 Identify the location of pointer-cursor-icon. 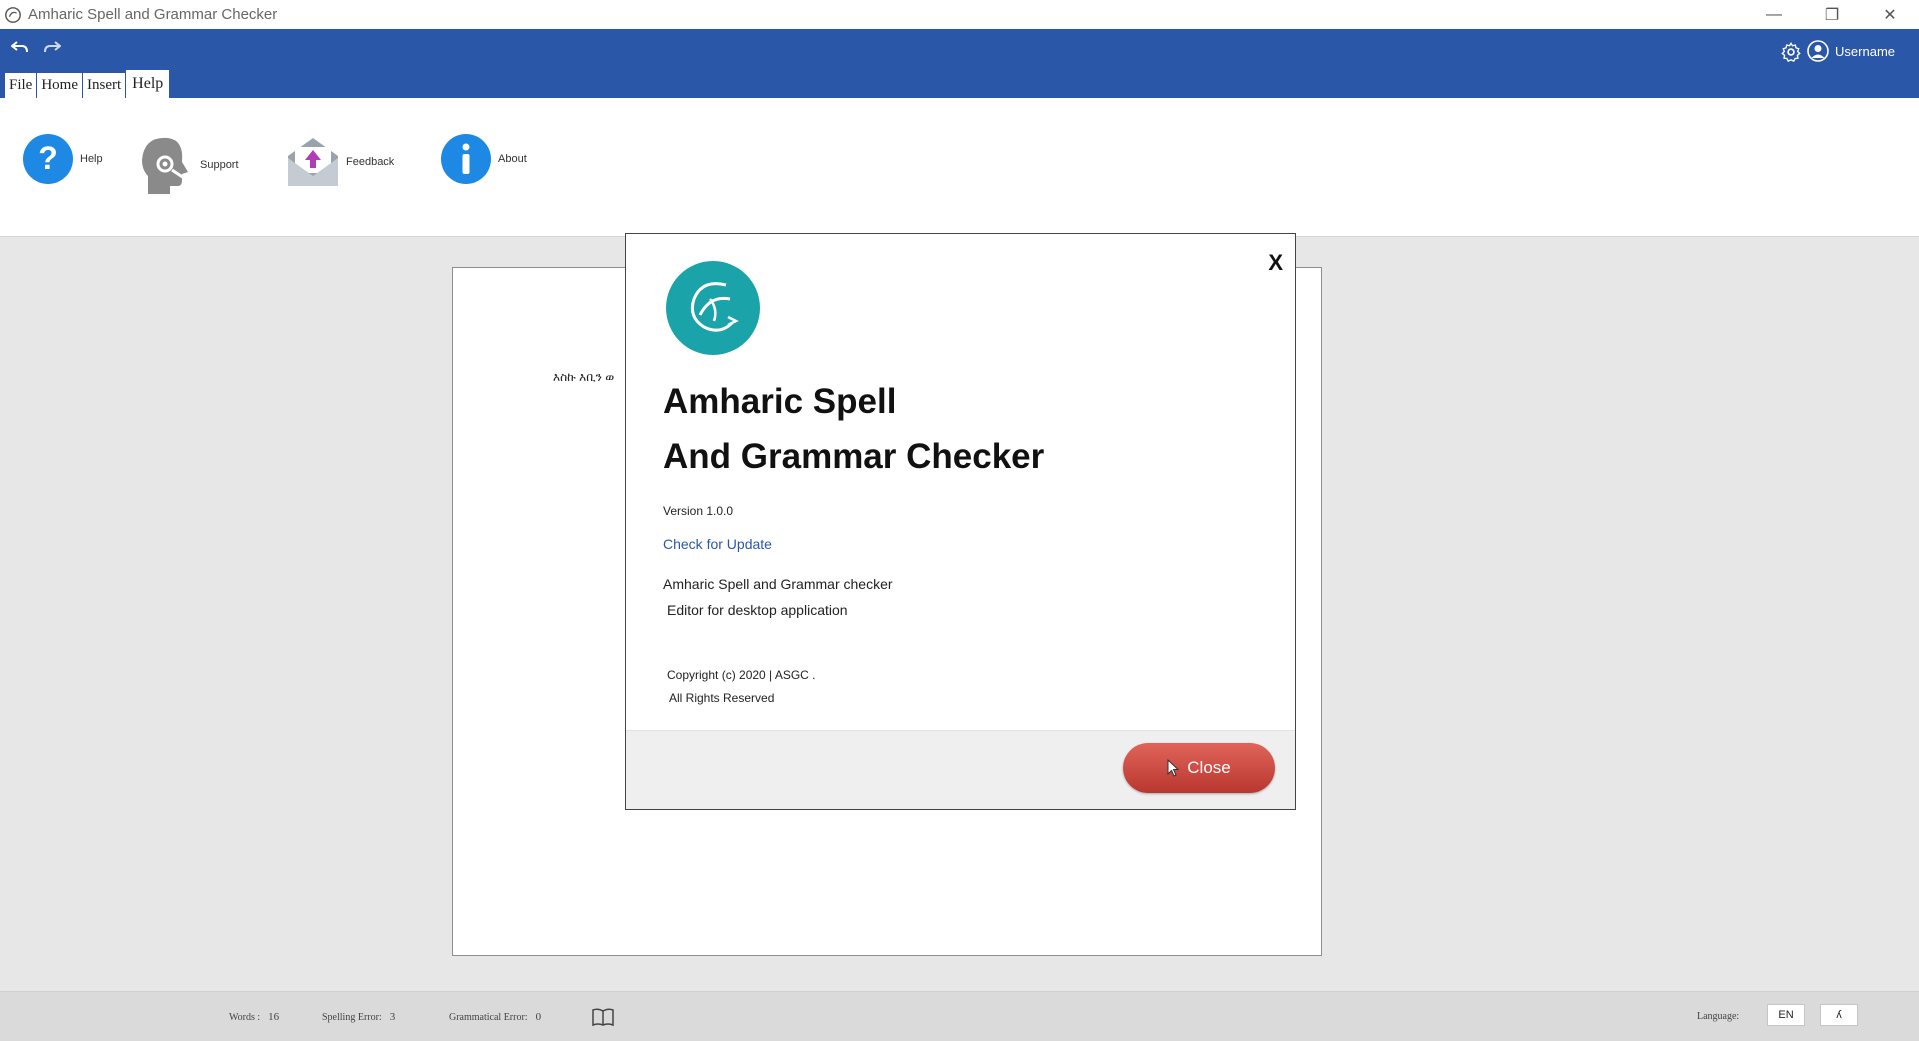
(1173, 768).